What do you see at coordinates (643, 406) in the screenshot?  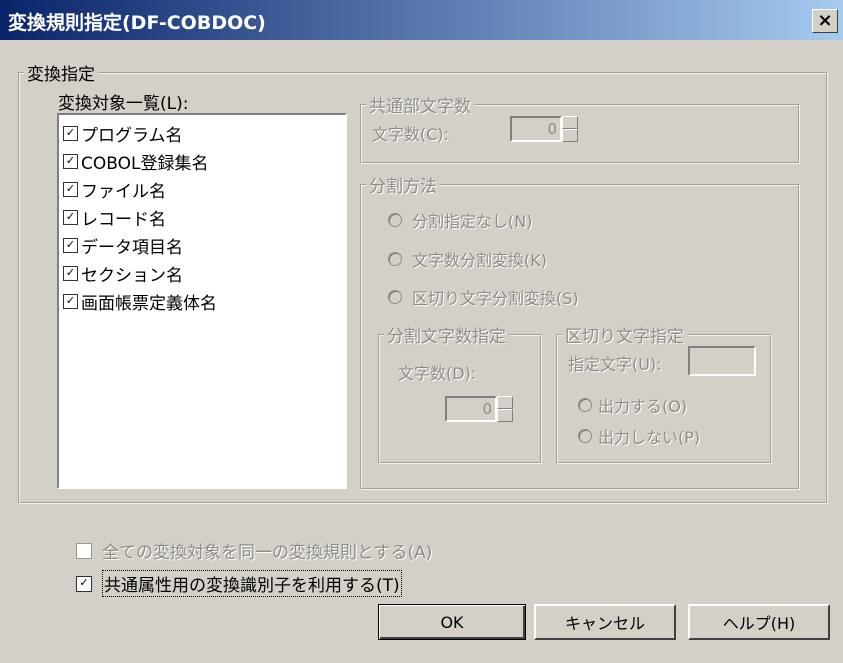 I see `radio-label: 出力する(O)` at bounding box center [643, 406].